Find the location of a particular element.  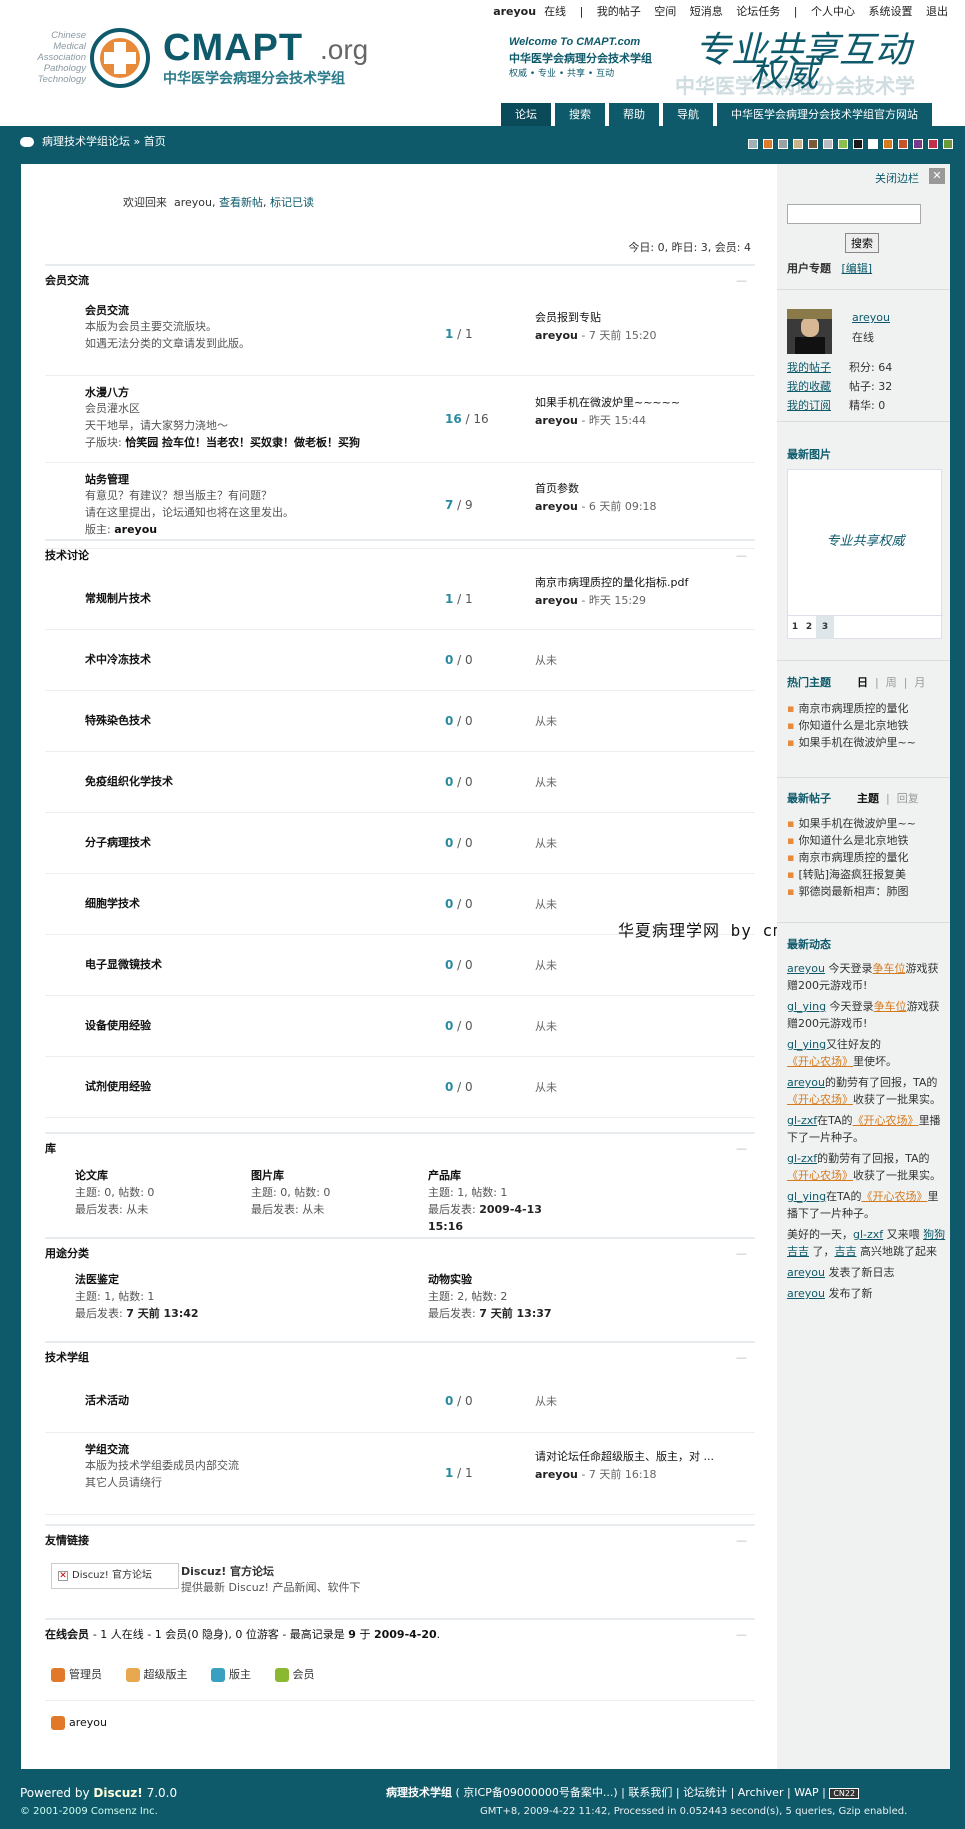

online-user: areyou is located at coordinates (88, 1722).